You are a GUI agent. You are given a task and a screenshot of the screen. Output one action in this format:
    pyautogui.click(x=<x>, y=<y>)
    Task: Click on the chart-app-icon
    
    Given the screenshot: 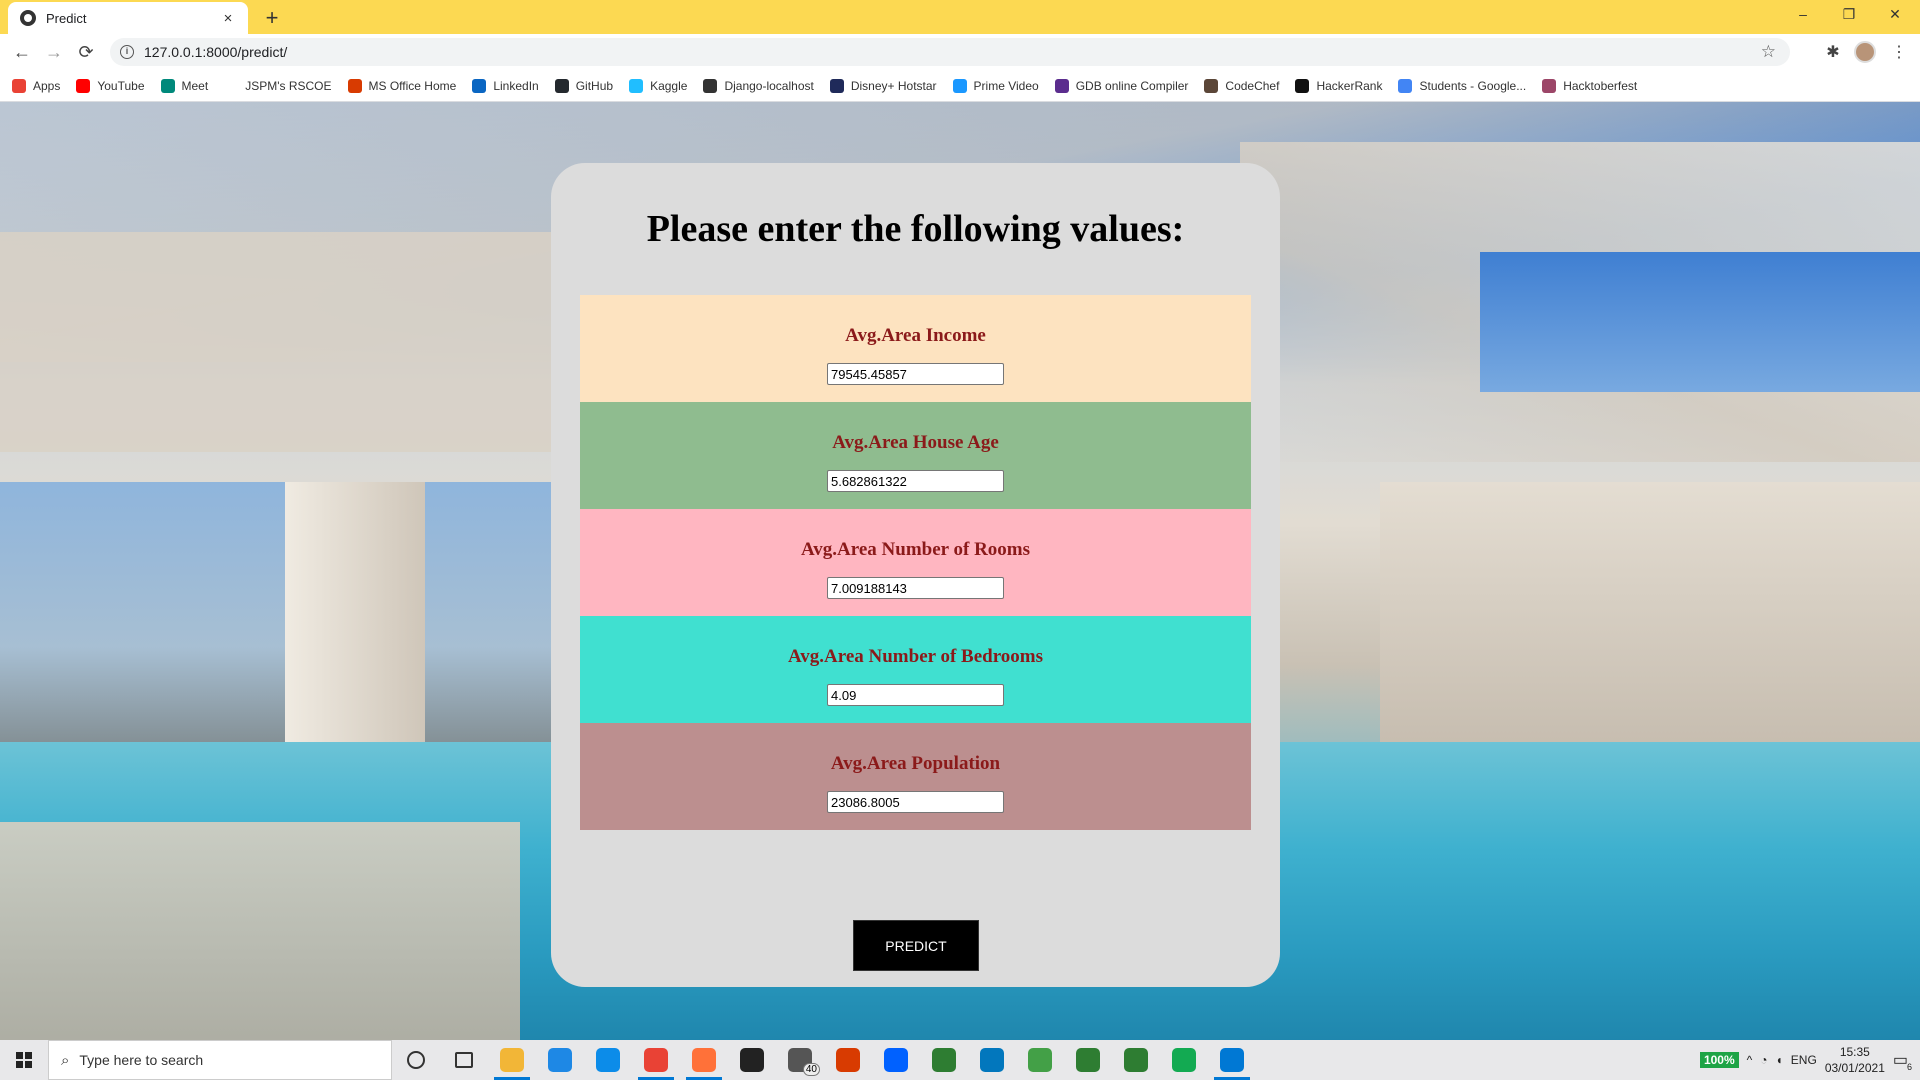 What is the action you would take?
    pyautogui.click(x=1040, y=1060)
    